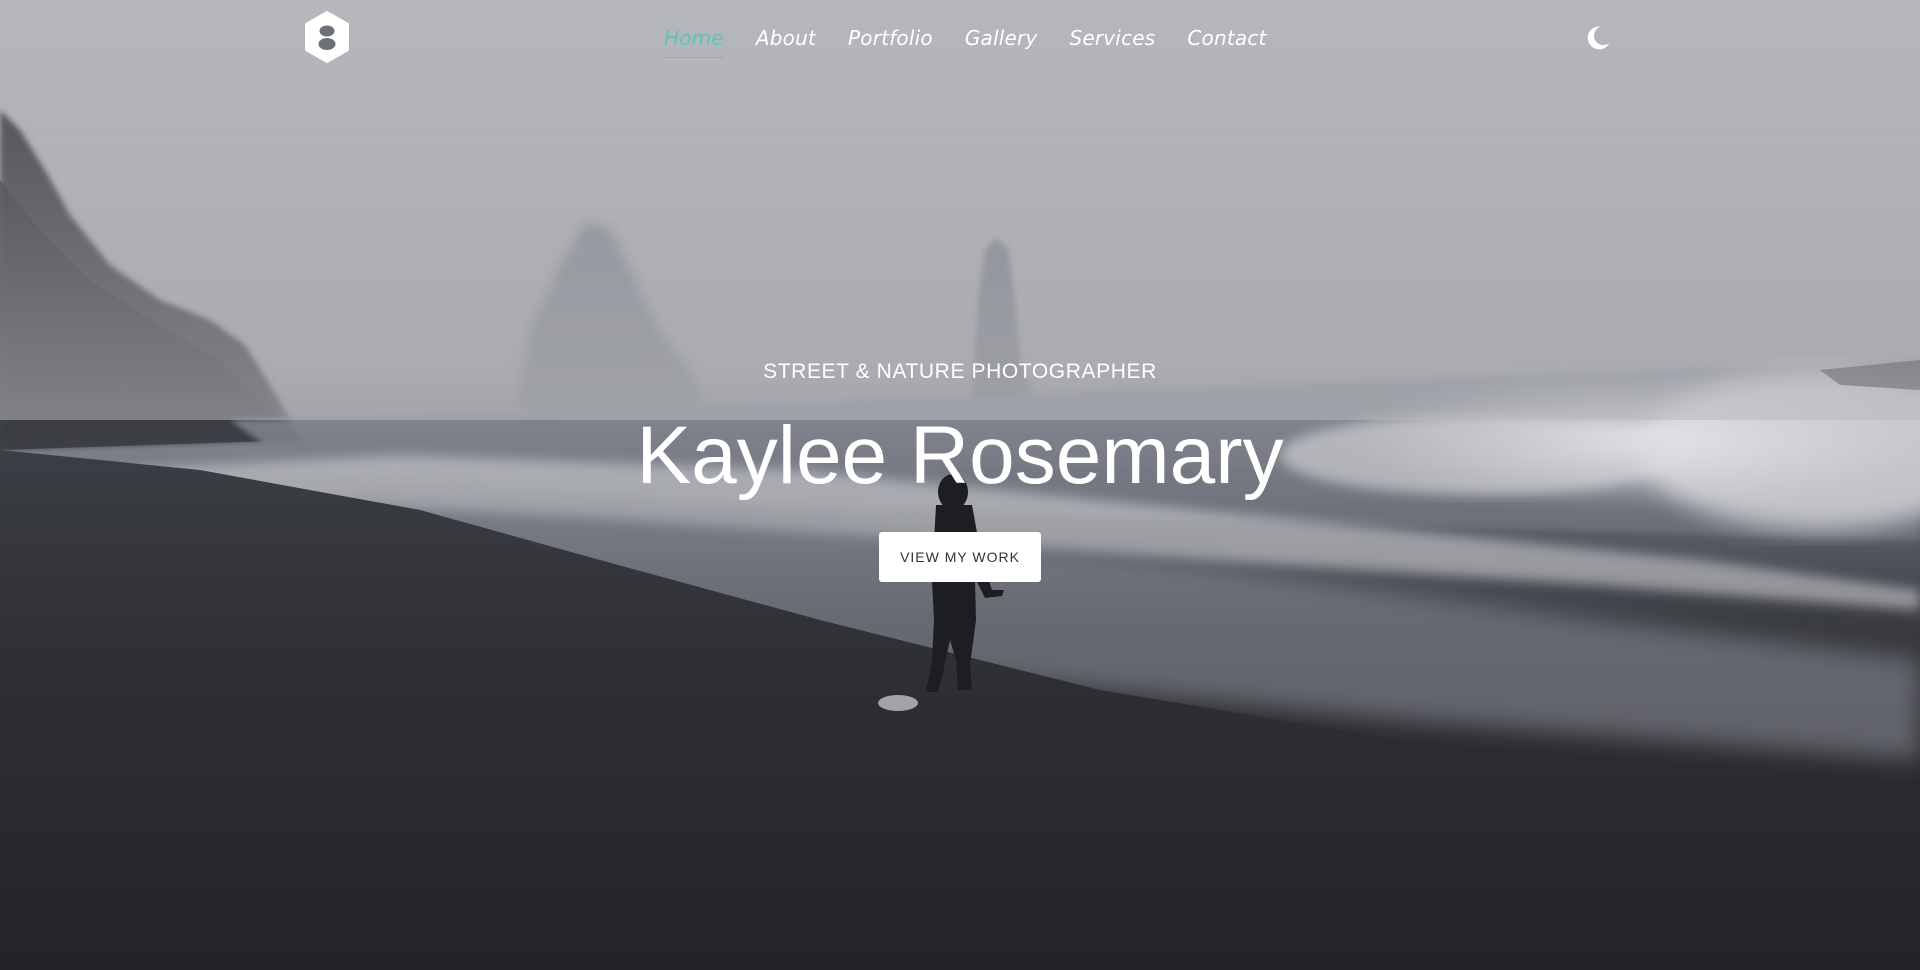 The image size is (1920, 970). I want to click on nav-item-services: Services, so click(1112, 38).